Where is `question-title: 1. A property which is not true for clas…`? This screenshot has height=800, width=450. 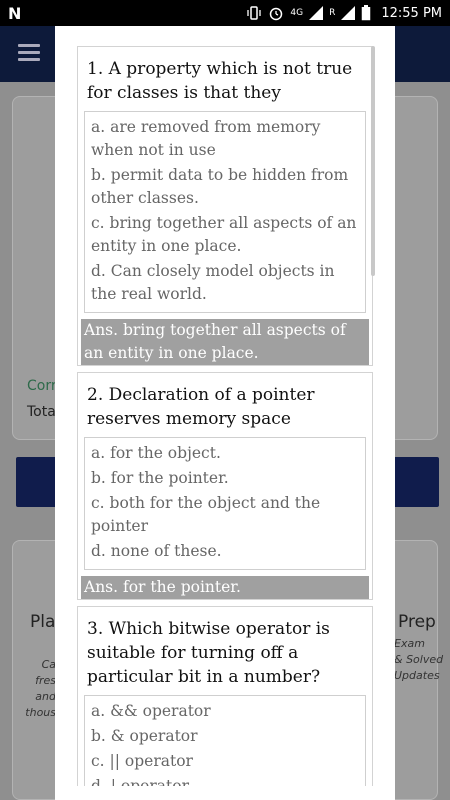
question-title: 1. A property which is not true for clas… is located at coordinates (220, 81).